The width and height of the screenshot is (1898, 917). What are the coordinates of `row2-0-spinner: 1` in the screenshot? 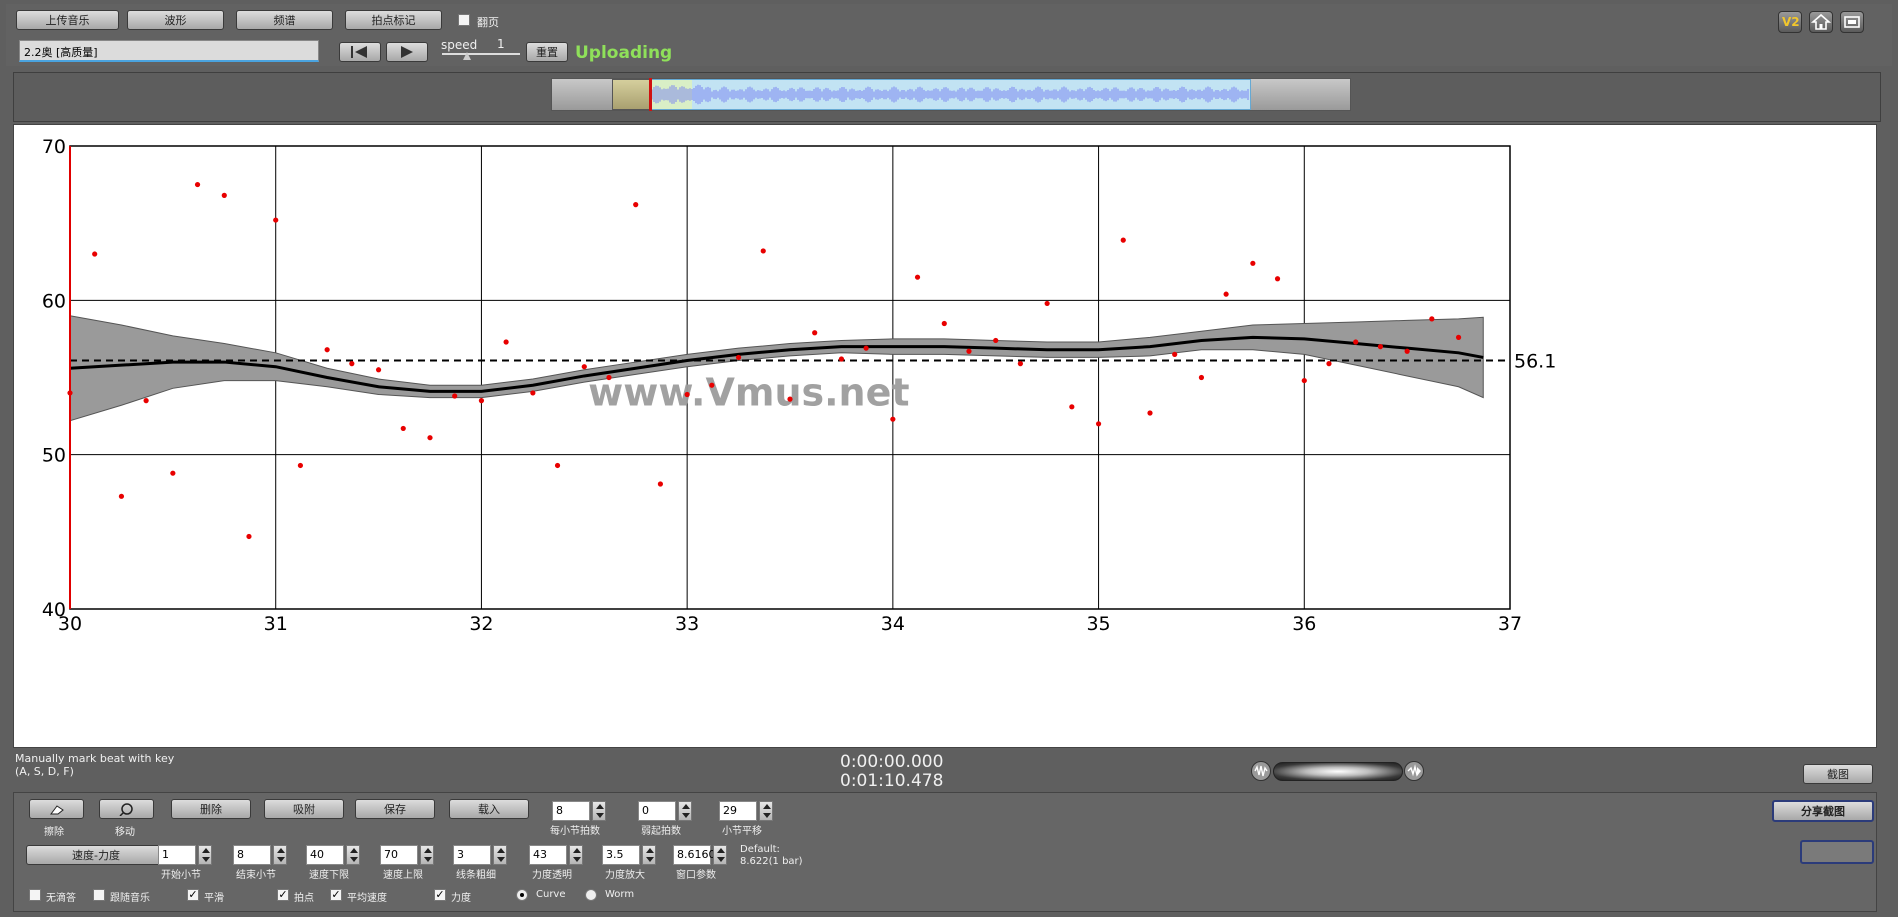 It's located at (185, 855).